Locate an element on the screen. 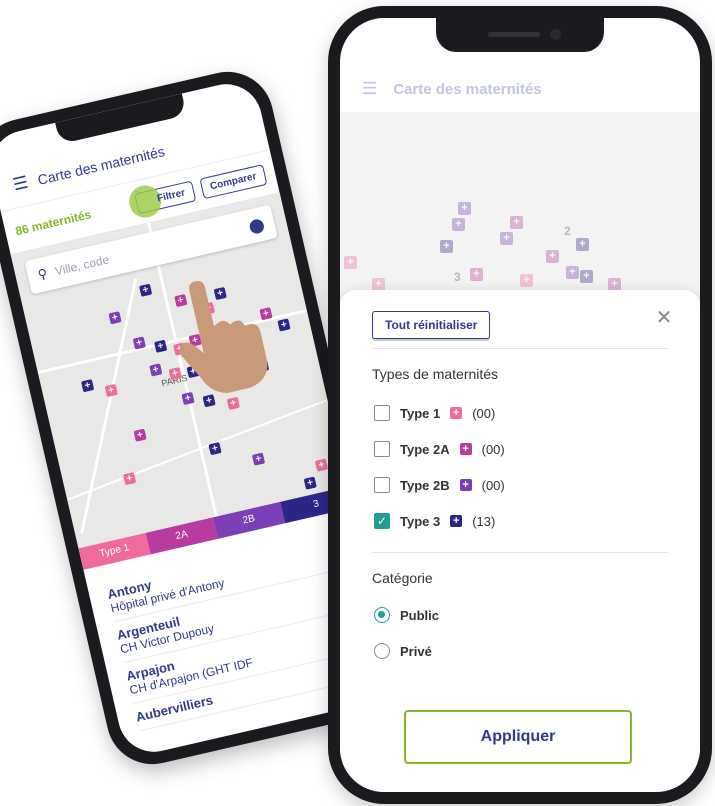 The height and width of the screenshot is (806, 715). speaker-grille is located at coordinates (514, 34).